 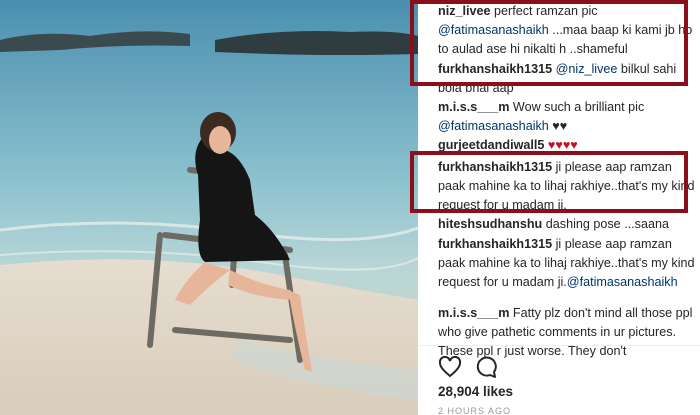 I want to click on heart-icon, so click(x=451, y=368).